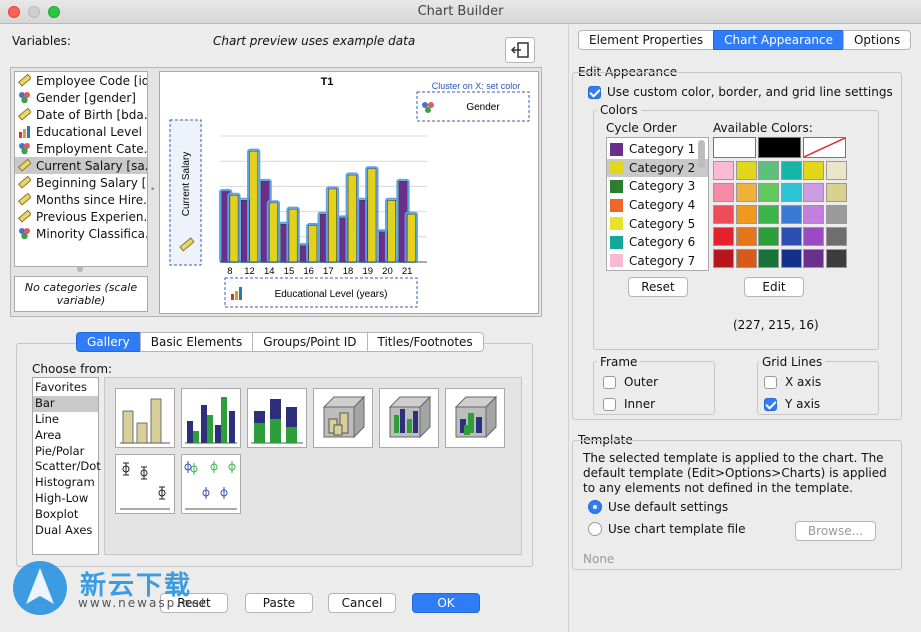  I want to click on cycle-category-item: Category 2, so click(657, 168).